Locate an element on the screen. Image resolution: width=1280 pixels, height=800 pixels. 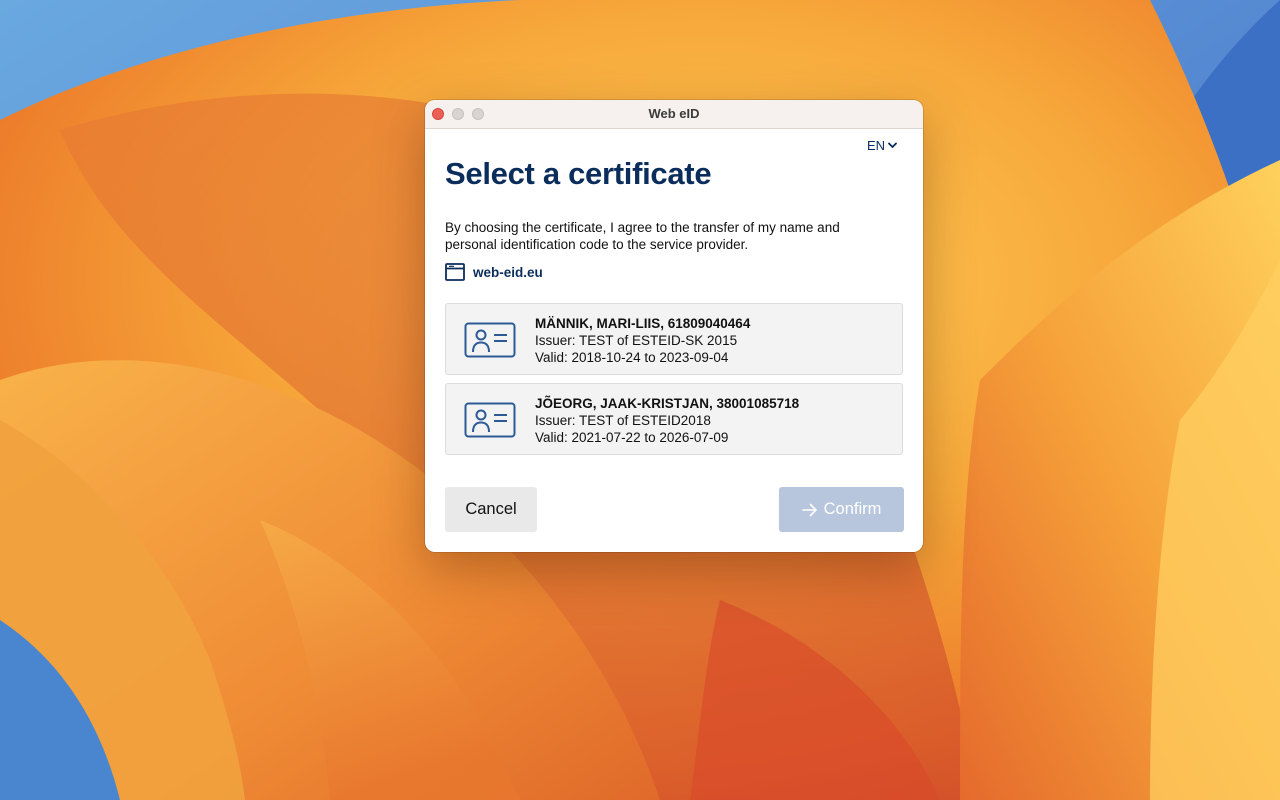
confirm-button-label: Confirm is located at coordinates (852, 509).